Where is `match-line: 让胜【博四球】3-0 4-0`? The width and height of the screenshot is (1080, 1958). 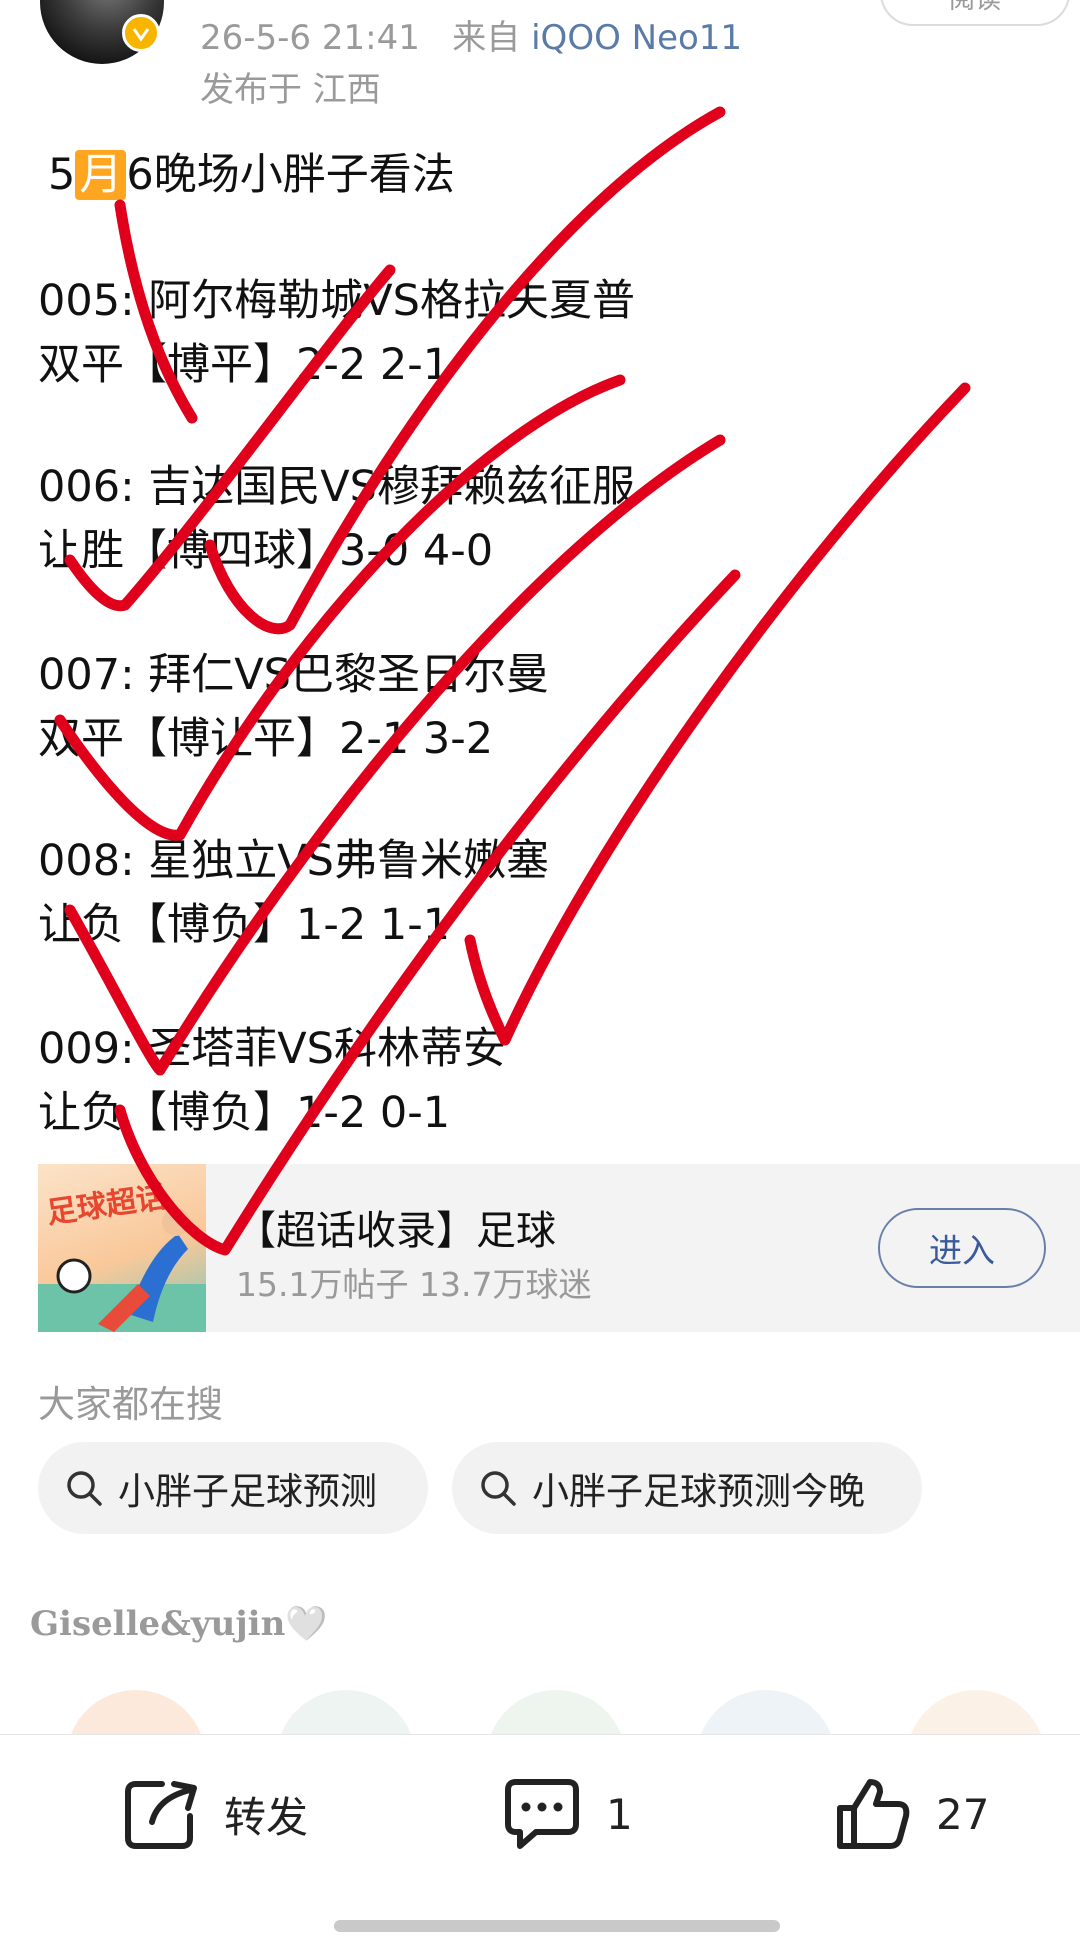 match-line: 让胜【博四球】3-0 4-0 is located at coordinates (266, 551).